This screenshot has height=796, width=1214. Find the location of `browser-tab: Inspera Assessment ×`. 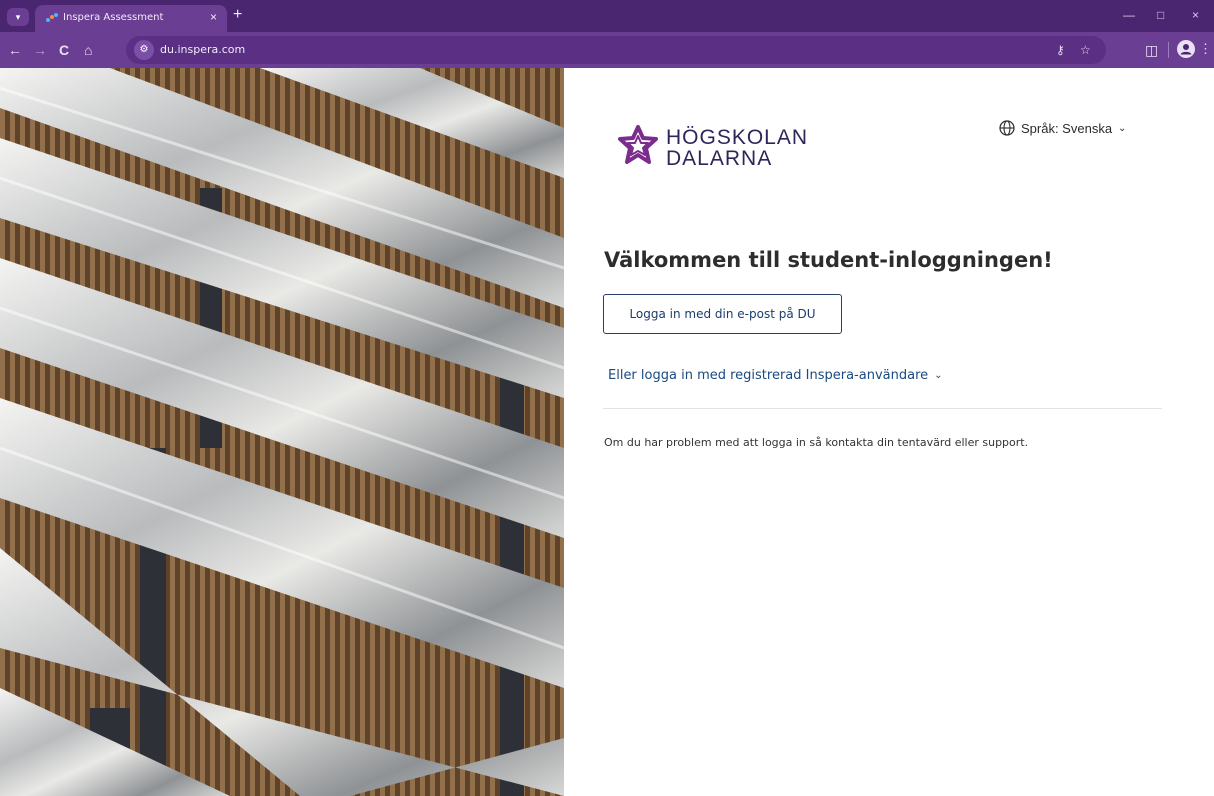

browser-tab: Inspera Assessment × is located at coordinates (131, 18).